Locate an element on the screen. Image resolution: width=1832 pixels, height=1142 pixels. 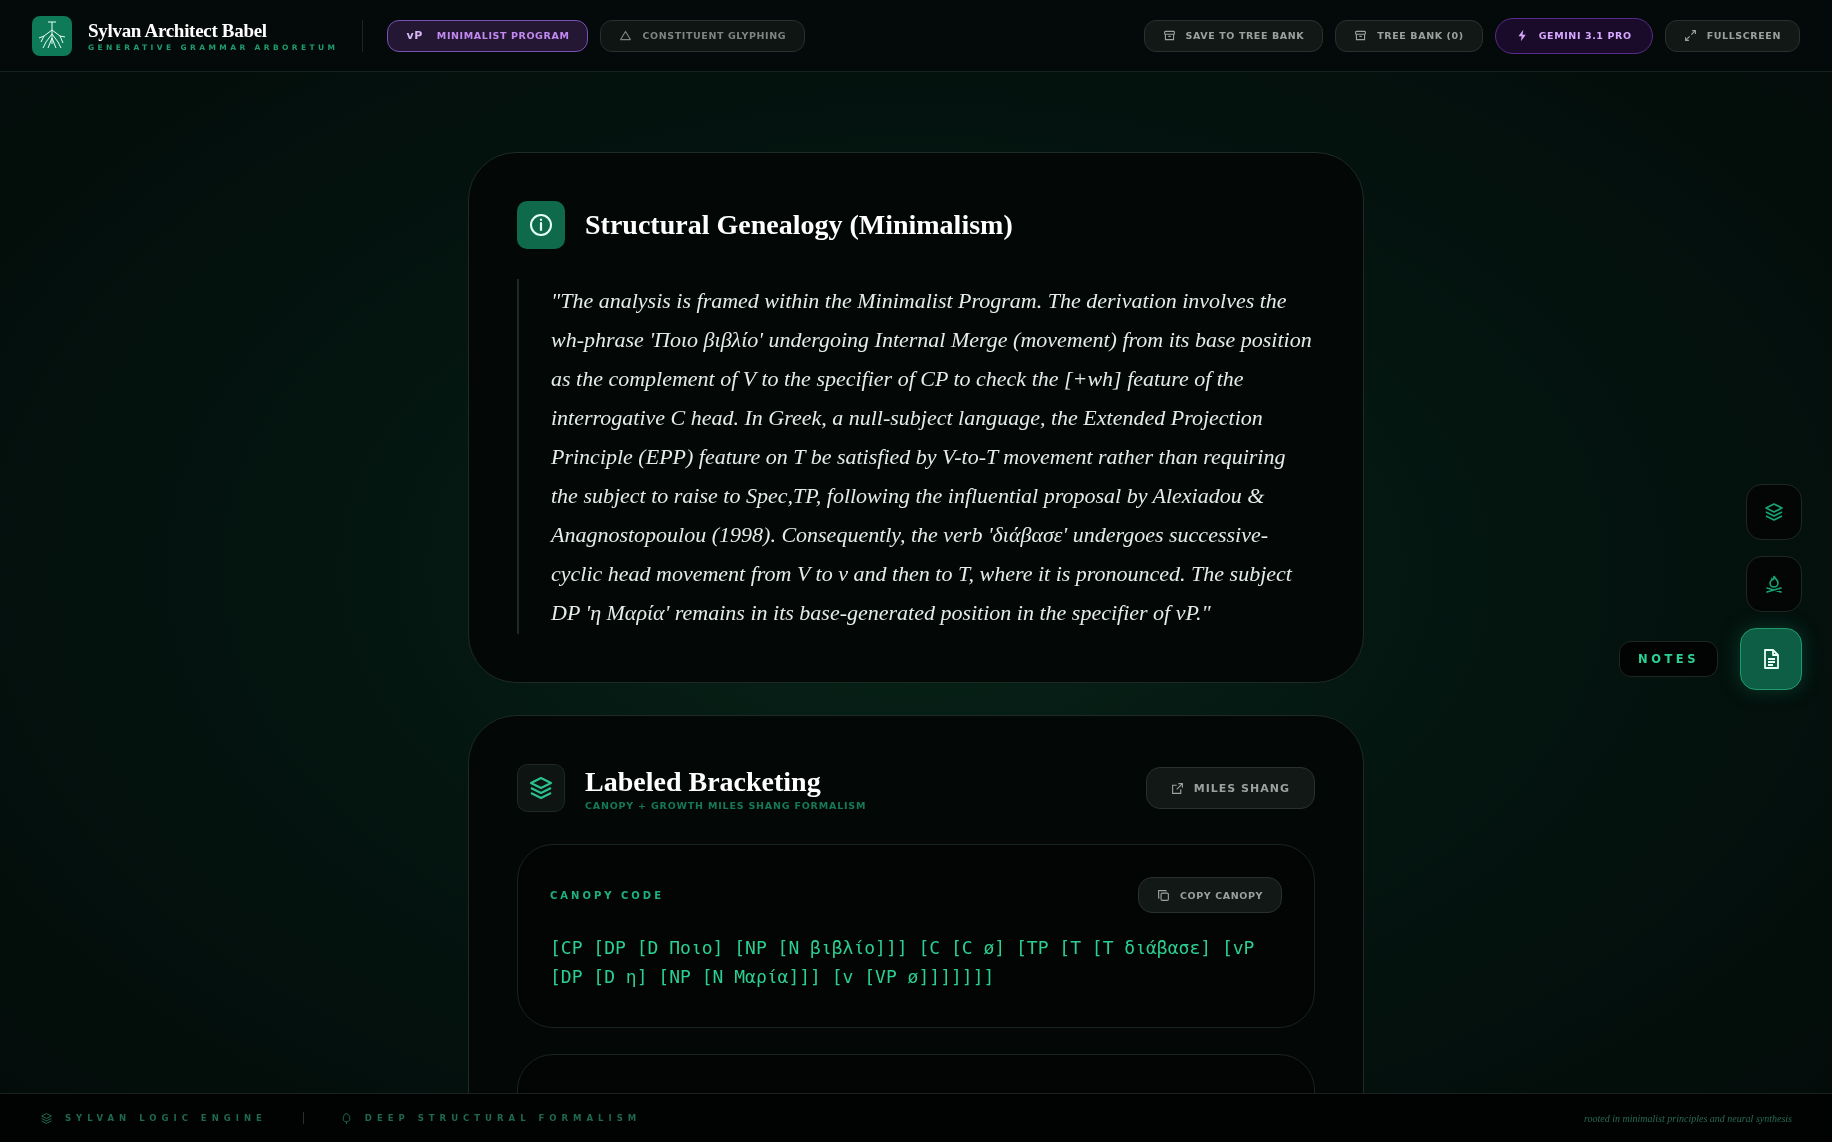
panel-label: CANOPY CODE is located at coordinates (607, 895).